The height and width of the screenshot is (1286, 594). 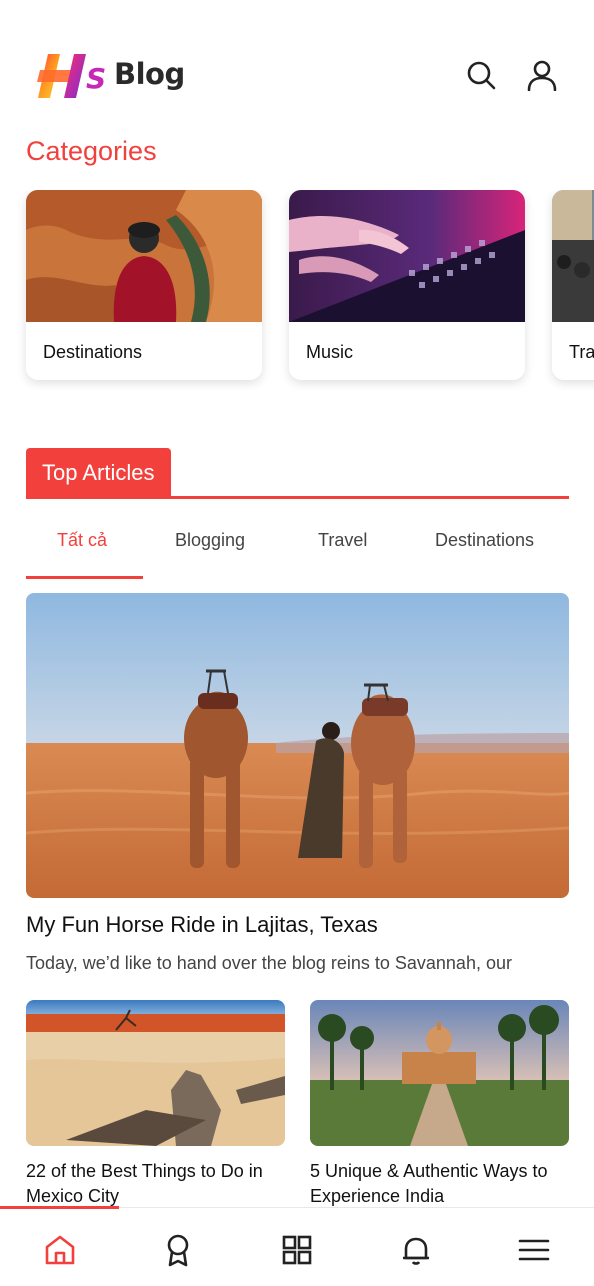 I want to click on section-divider, so click(x=297, y=497).